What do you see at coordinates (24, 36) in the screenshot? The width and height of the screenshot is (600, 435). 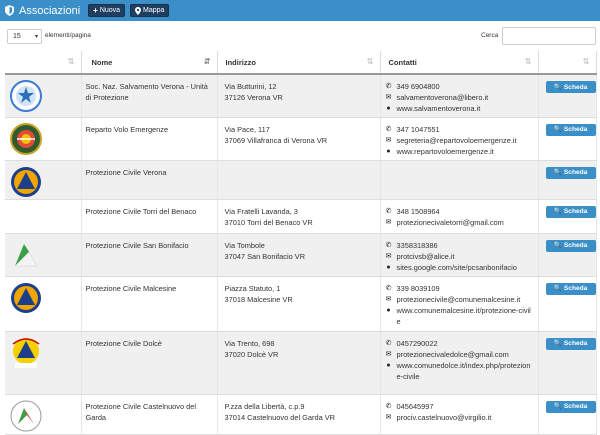 I see `page-length-select: 15 ▾` at bounding box center [24, 36].